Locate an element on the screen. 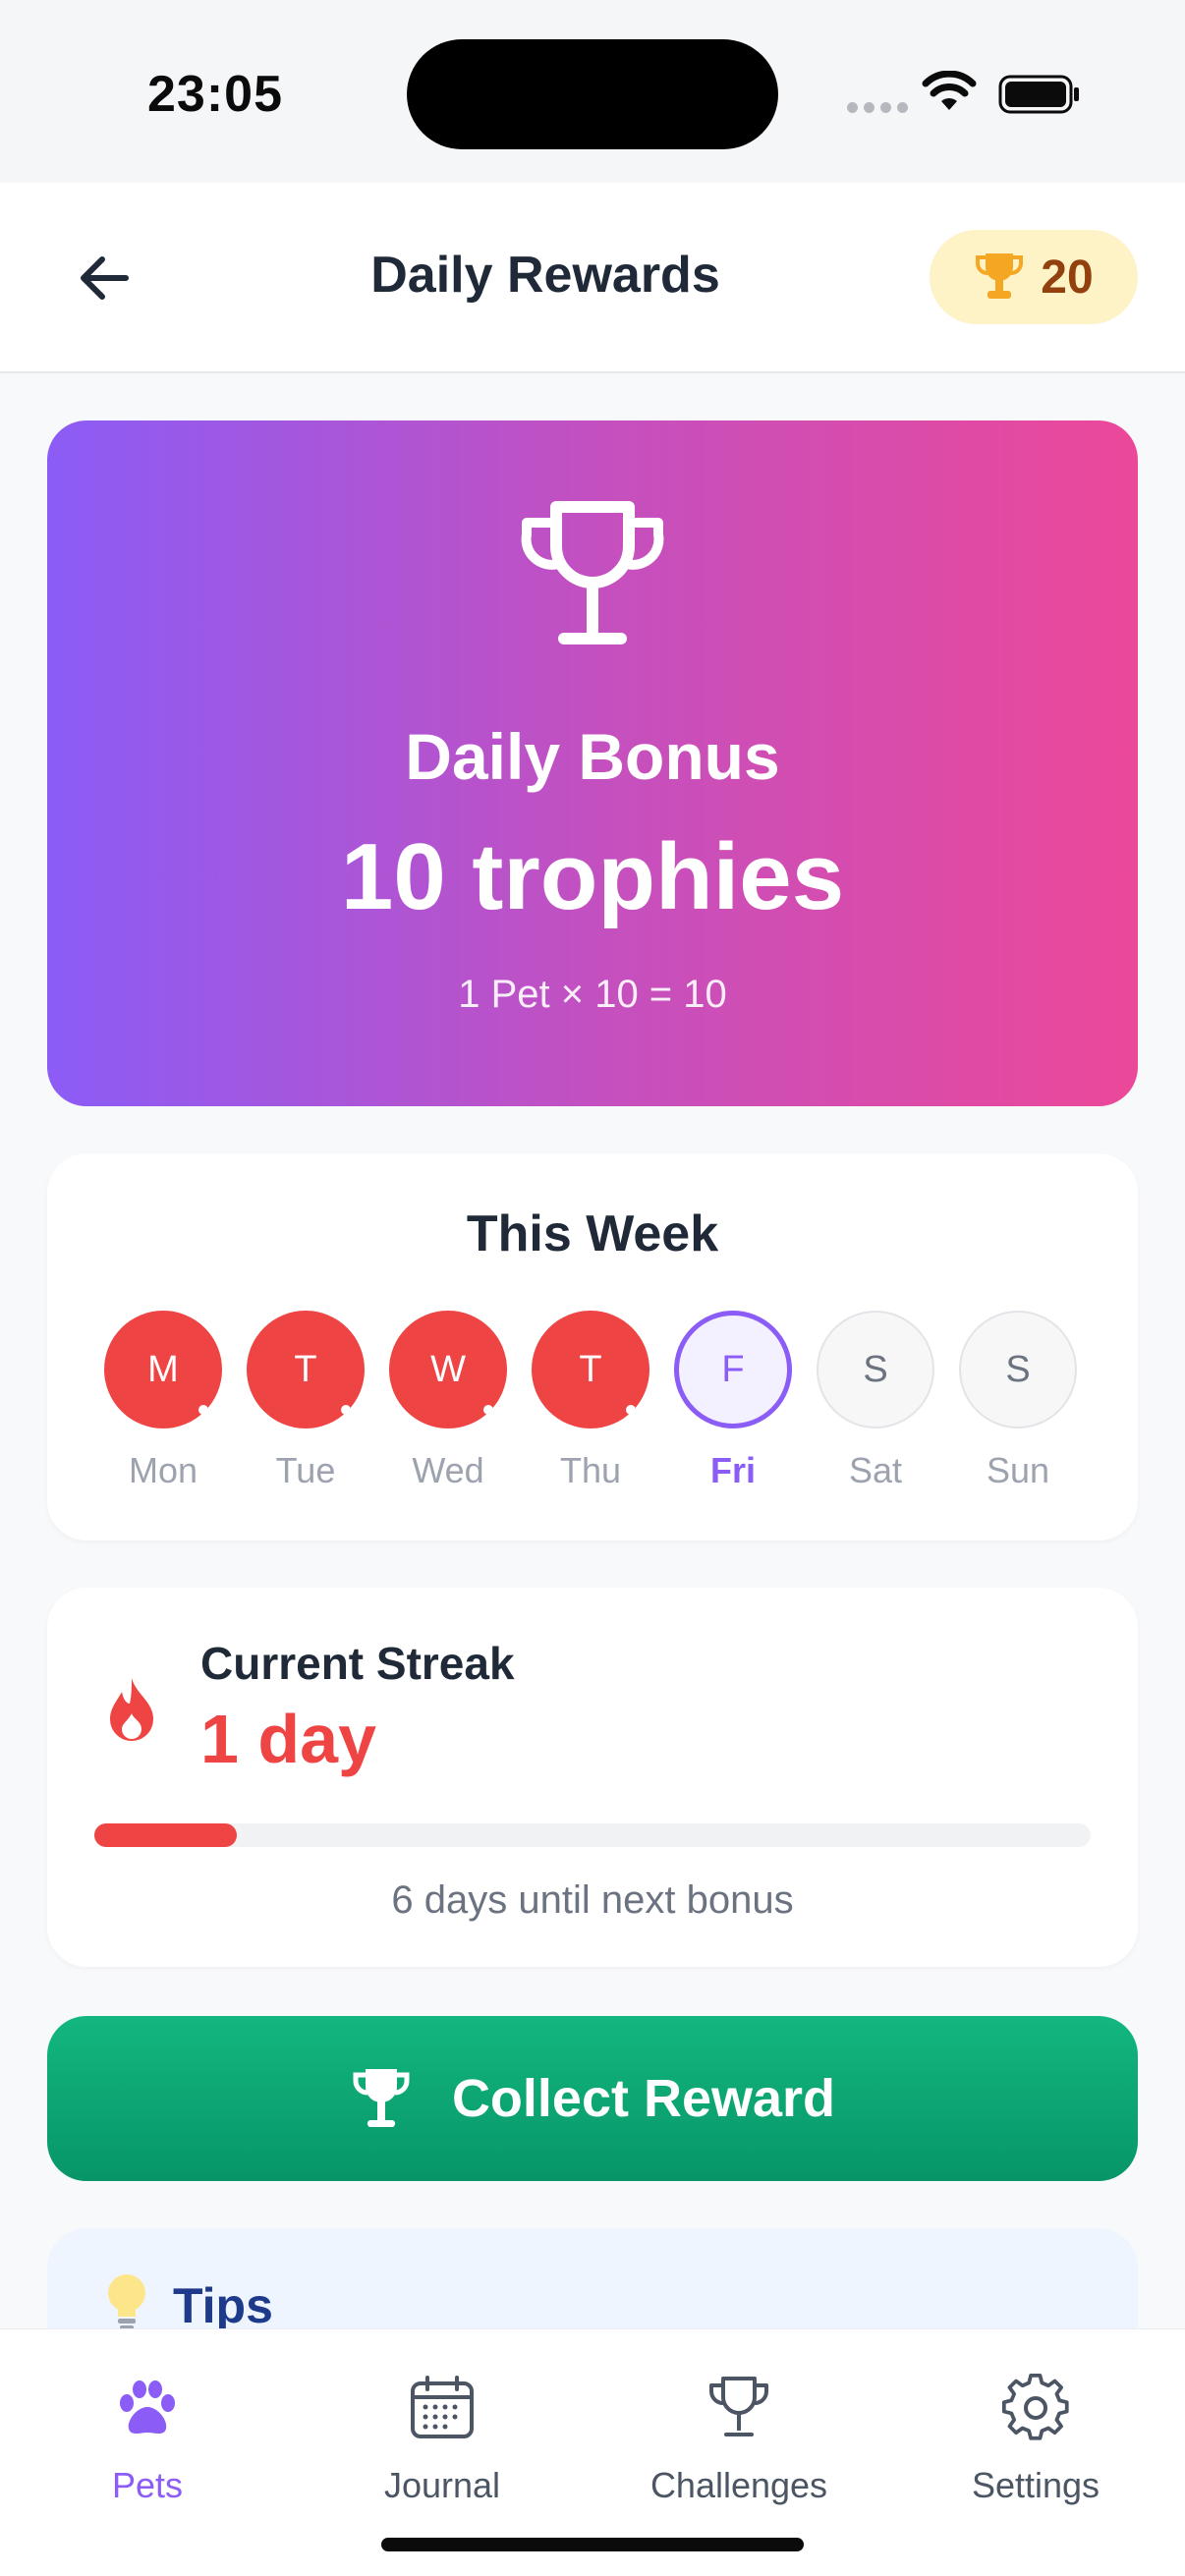 The width and height of the screenshot is (1185, 2576). day-circle: F is located at coordinates (733, 1369).